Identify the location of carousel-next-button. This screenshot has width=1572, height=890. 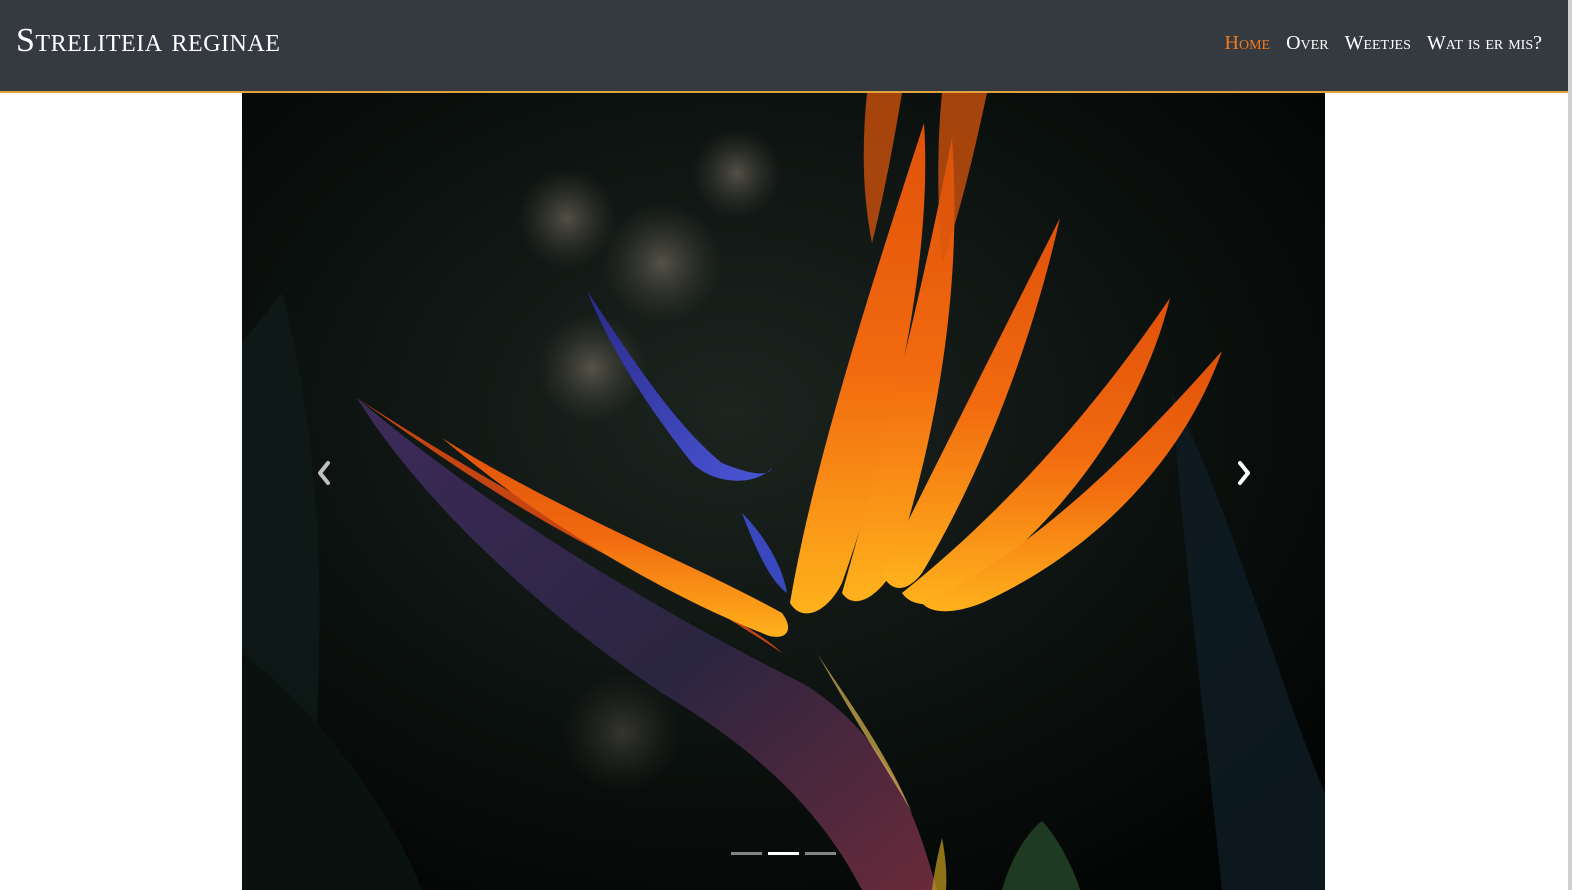
(1244, 473).